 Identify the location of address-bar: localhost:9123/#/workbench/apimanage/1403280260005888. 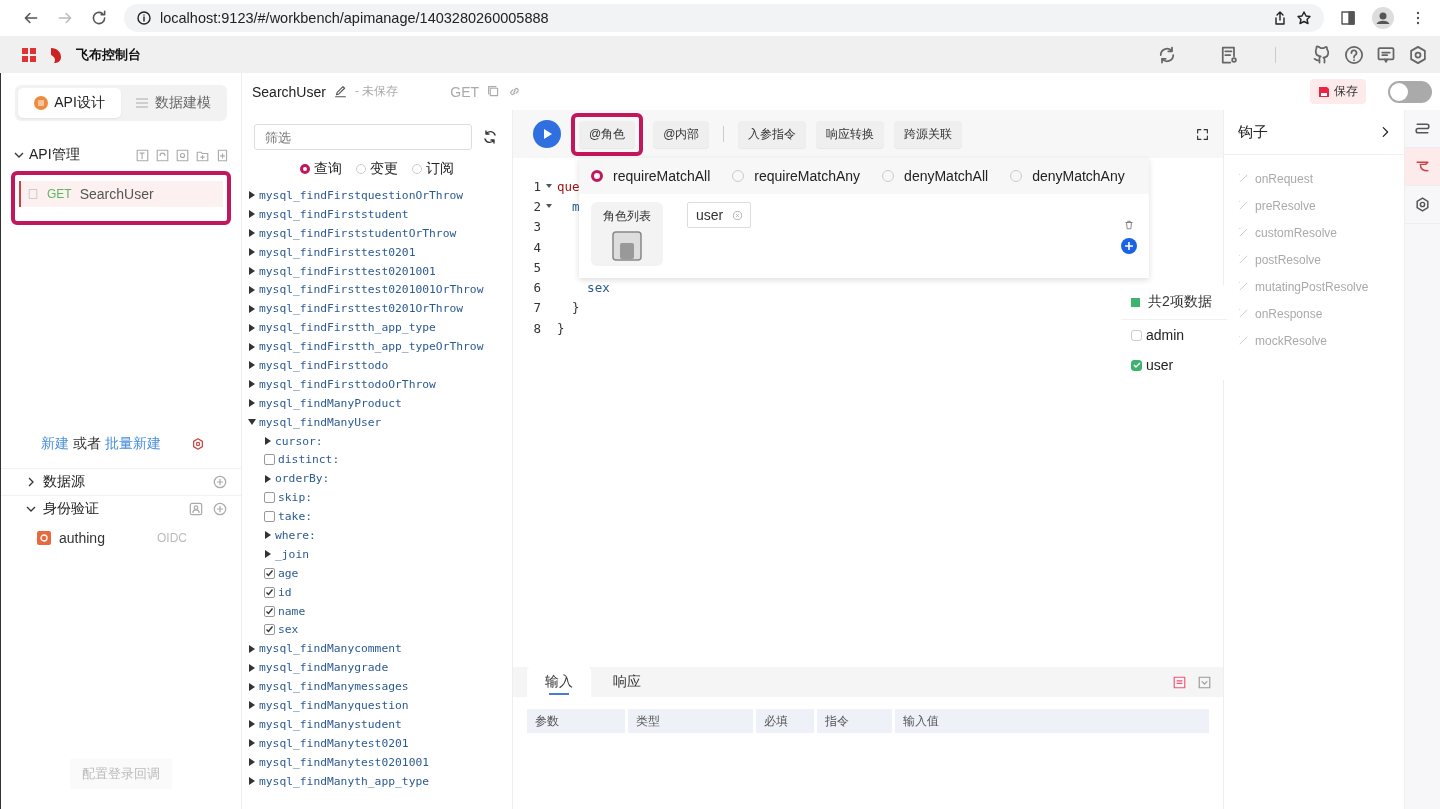
(724, 18).